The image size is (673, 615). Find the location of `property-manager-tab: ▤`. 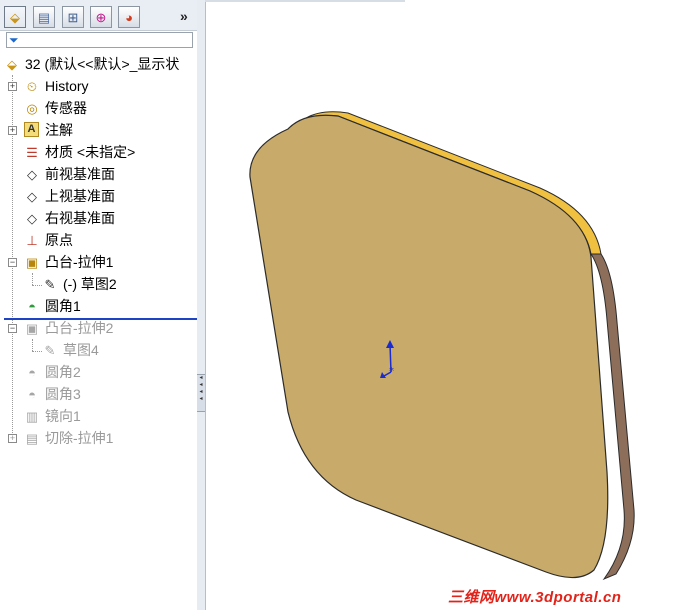

property-manager-tab: ▤ is located at coordinates (44, 17).